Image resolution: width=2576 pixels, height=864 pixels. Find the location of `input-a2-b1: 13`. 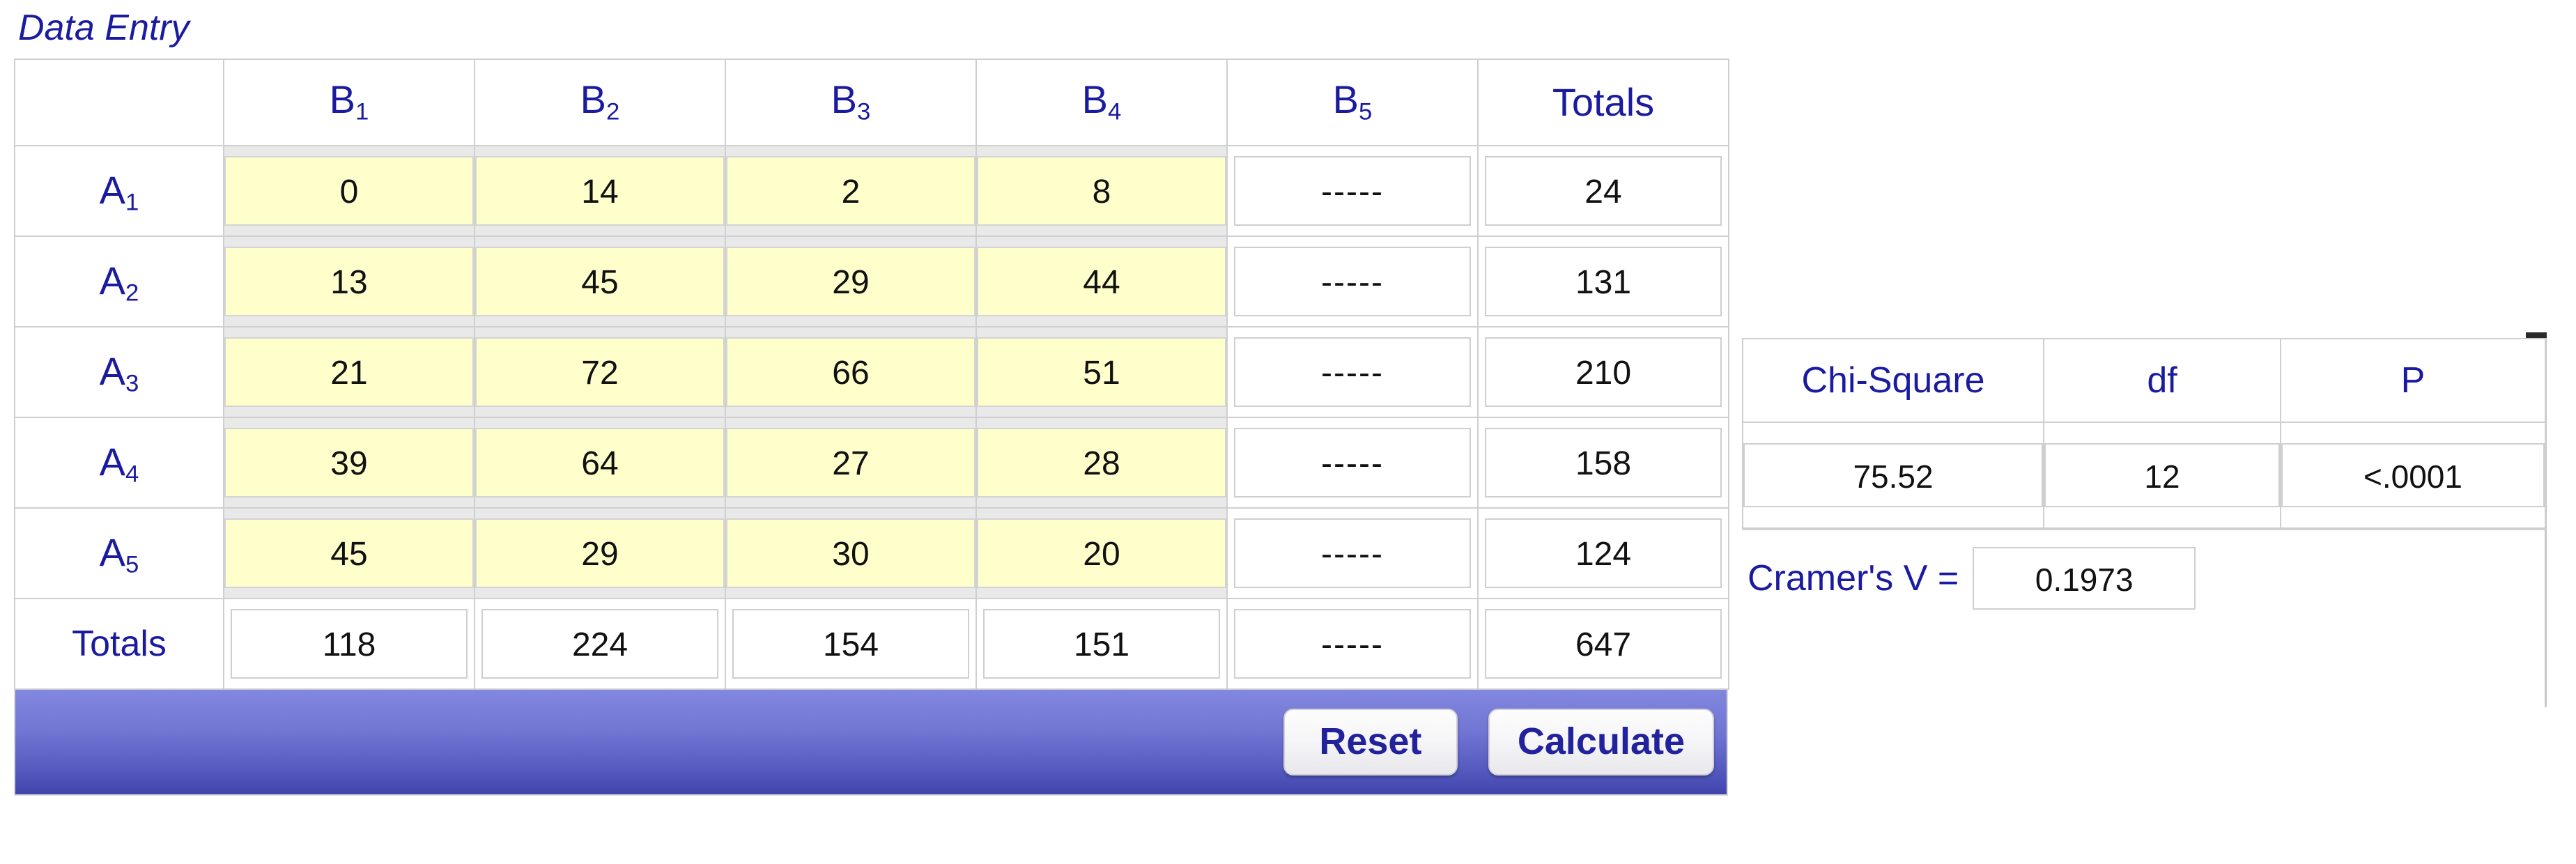

input-a2-b1: 13 is located at coordinates (349, 281).